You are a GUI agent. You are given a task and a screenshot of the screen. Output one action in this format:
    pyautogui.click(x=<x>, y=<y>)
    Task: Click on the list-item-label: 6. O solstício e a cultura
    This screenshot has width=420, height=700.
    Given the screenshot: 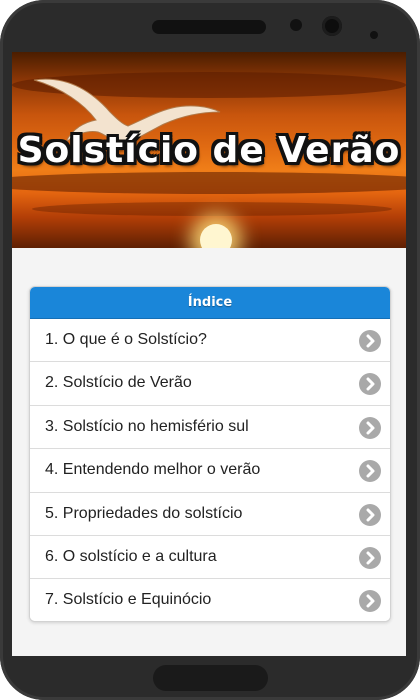 What is the action you would take?
    pyautogui.click(x=131, y=556)
    